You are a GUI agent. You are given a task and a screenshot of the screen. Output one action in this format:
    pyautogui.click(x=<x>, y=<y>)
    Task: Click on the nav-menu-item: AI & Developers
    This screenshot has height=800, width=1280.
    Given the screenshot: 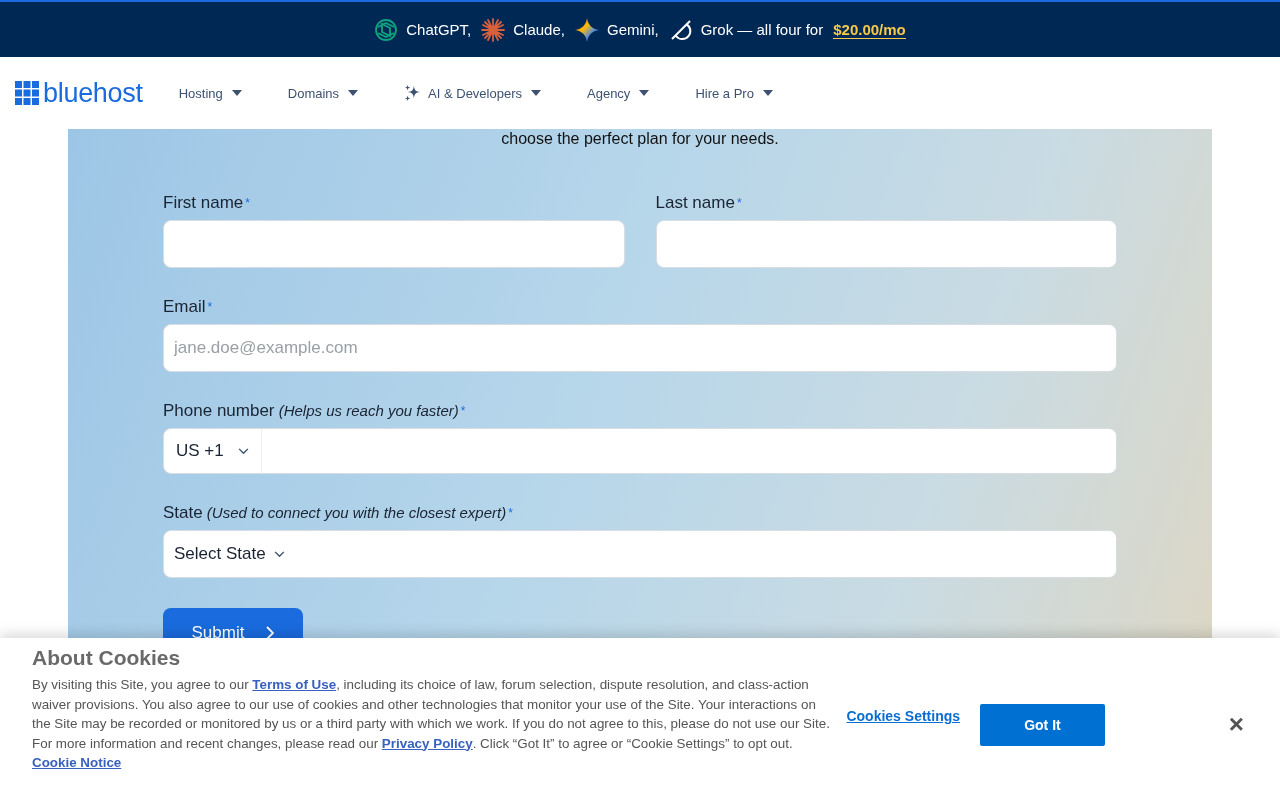 What is the action you would take?
    pyautogui.click(x=472, y=93)
    